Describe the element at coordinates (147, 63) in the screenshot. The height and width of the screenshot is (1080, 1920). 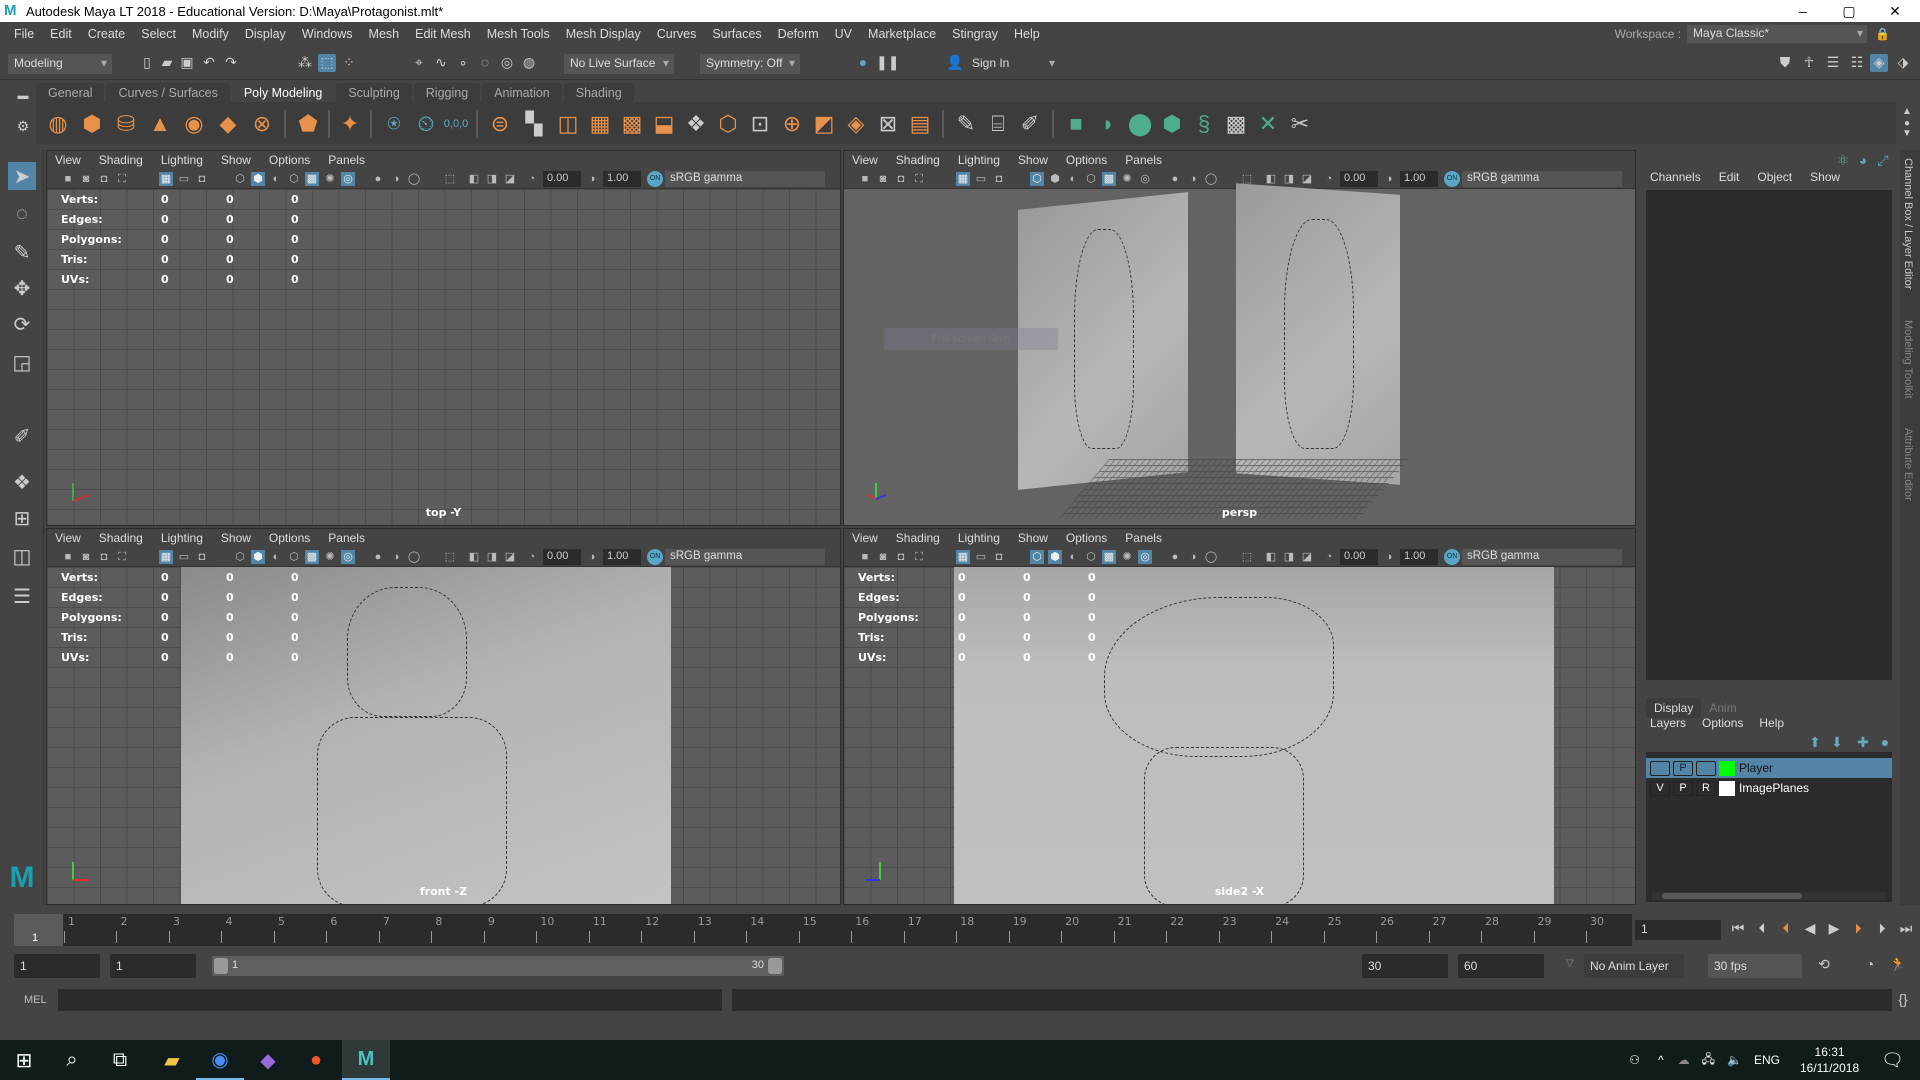
I see `new-scene-icon: ▯` at that location.